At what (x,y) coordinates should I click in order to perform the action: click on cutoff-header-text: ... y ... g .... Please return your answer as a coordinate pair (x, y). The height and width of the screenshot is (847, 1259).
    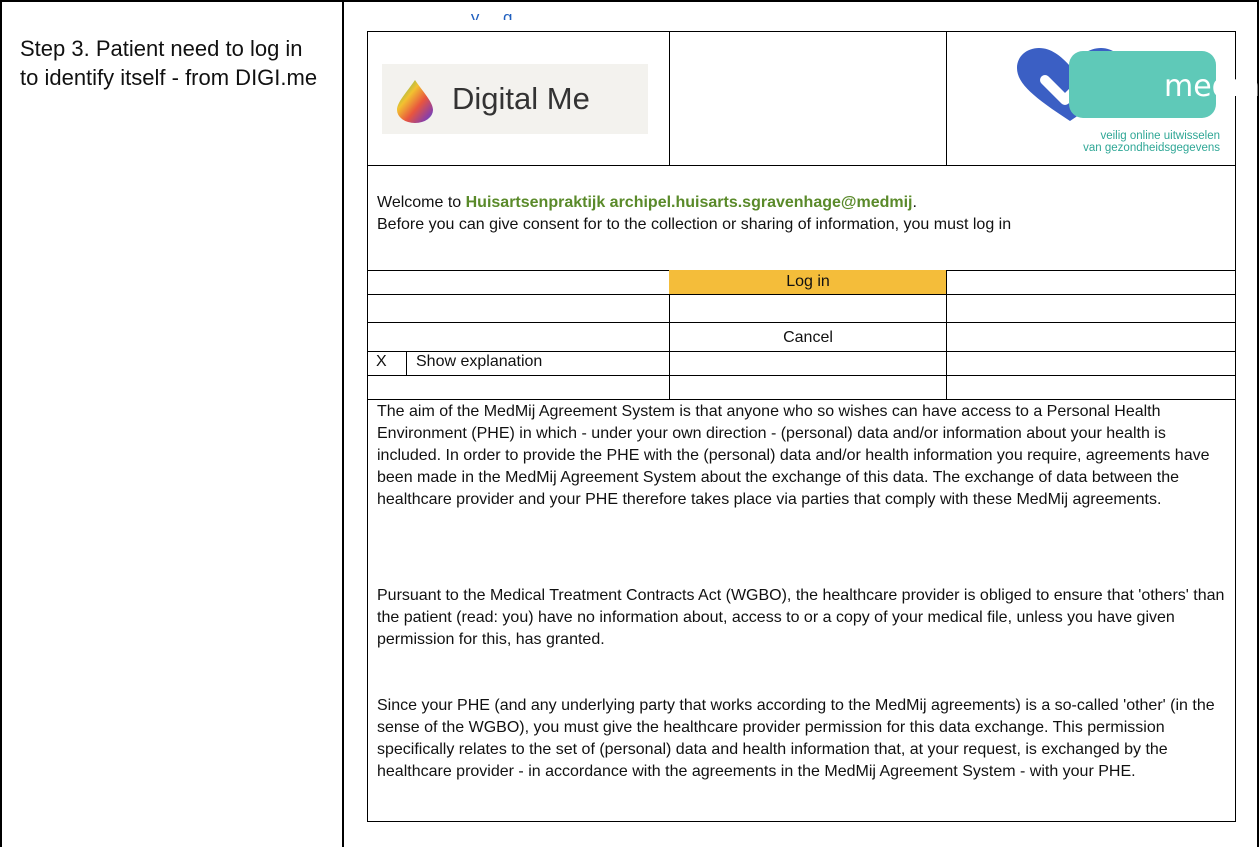
    Looking at the image, I should click on (492, 15).